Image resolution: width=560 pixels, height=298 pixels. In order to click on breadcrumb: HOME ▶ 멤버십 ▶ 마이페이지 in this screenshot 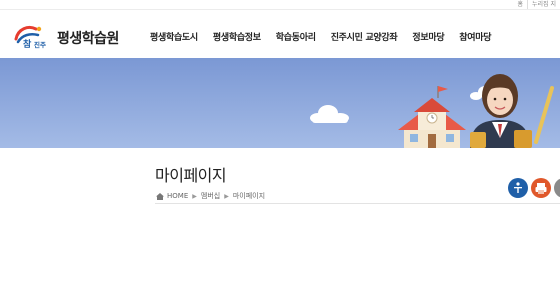, I will do `click(210, 196)`.